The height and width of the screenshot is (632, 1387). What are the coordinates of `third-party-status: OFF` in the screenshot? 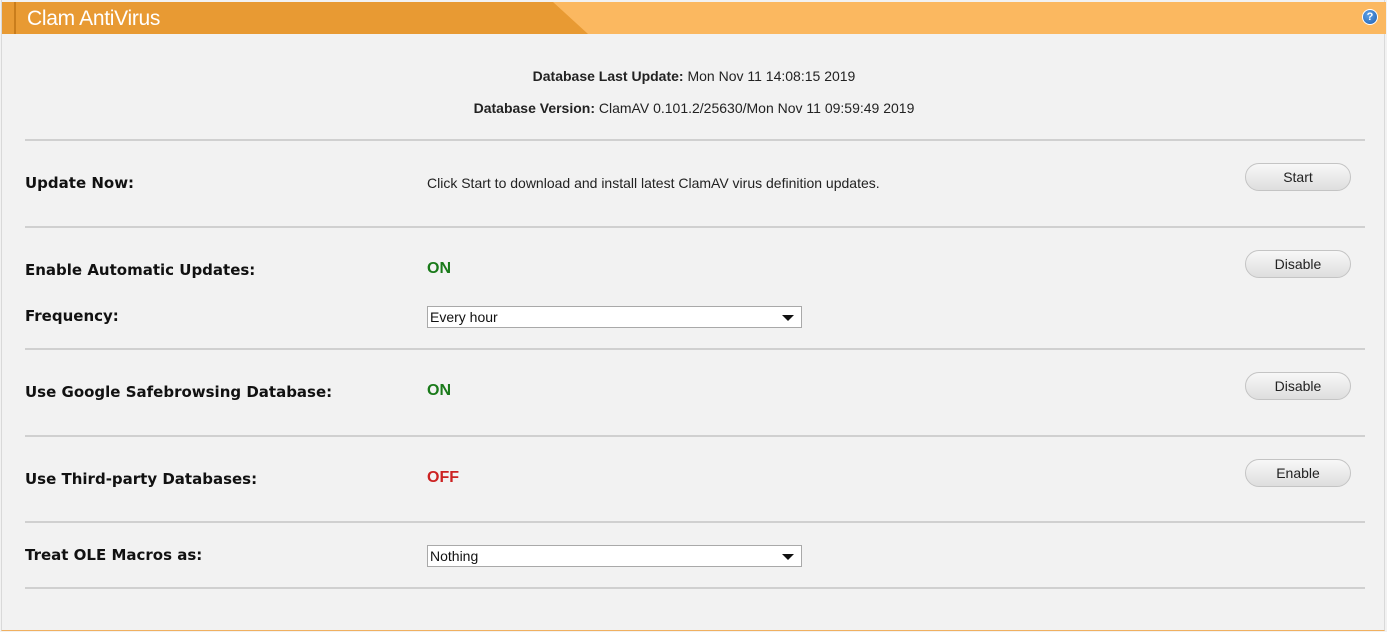 It's located at (443, 477).